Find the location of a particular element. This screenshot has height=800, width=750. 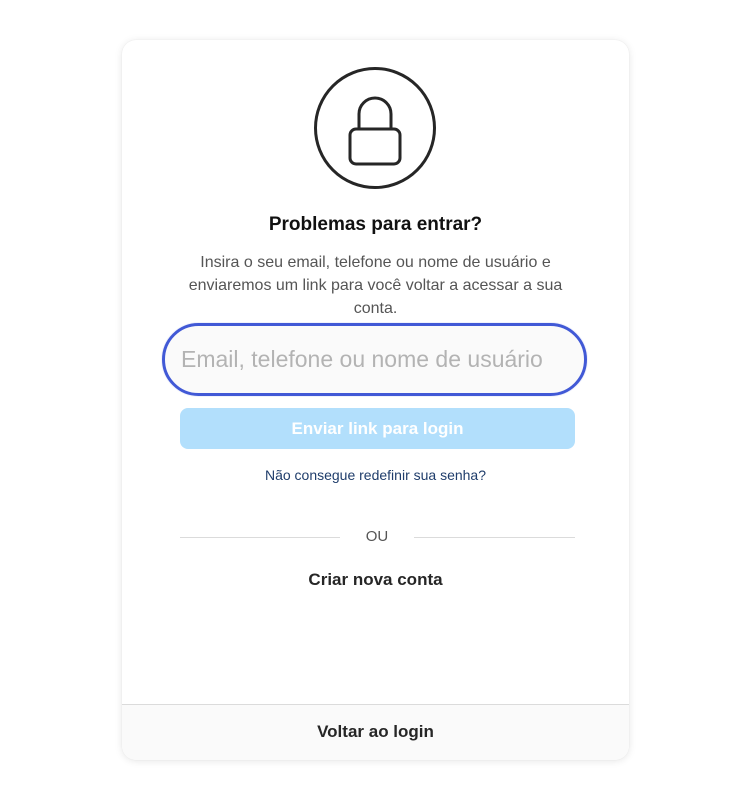

footer-bar: Voltar ao login is located at coordinates (375, 732).